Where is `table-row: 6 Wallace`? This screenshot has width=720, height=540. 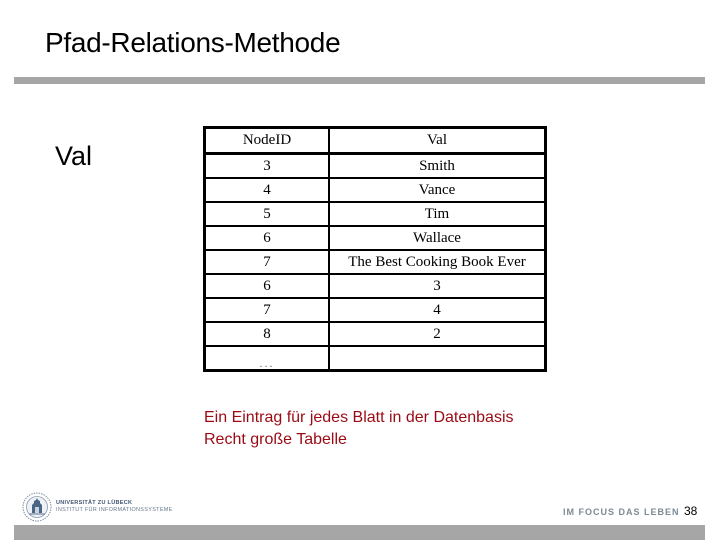 table-row: 6 Wallace is located at coordinates (375, 238).